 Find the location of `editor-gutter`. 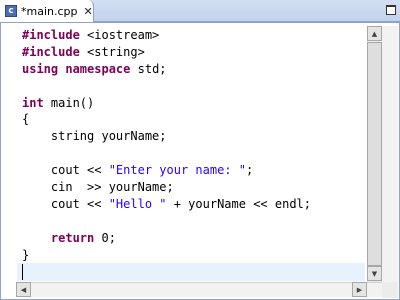

editor-gutter is located at coordinates (8, 152).